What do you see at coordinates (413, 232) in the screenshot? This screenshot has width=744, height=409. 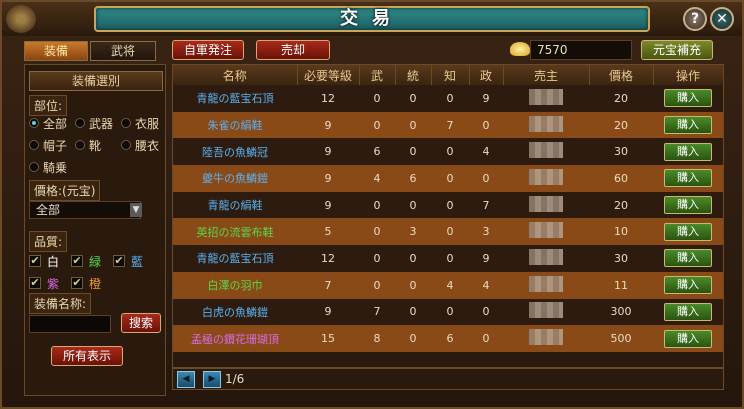 I see `item-tong: 3` at bounding box center [413, 232].